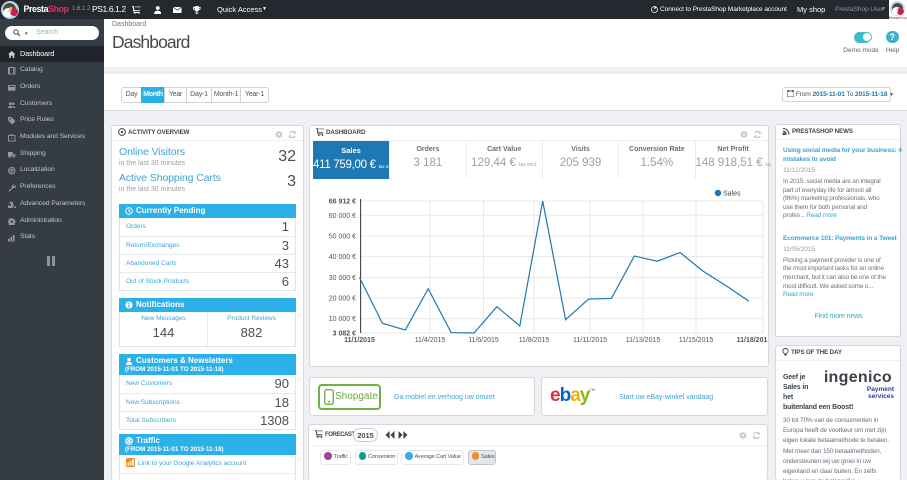 The image size is (907, 480). Describe the element at coordinates (342, 257) in the screenshot. I see `svg-text: 40 000 €` at that location.